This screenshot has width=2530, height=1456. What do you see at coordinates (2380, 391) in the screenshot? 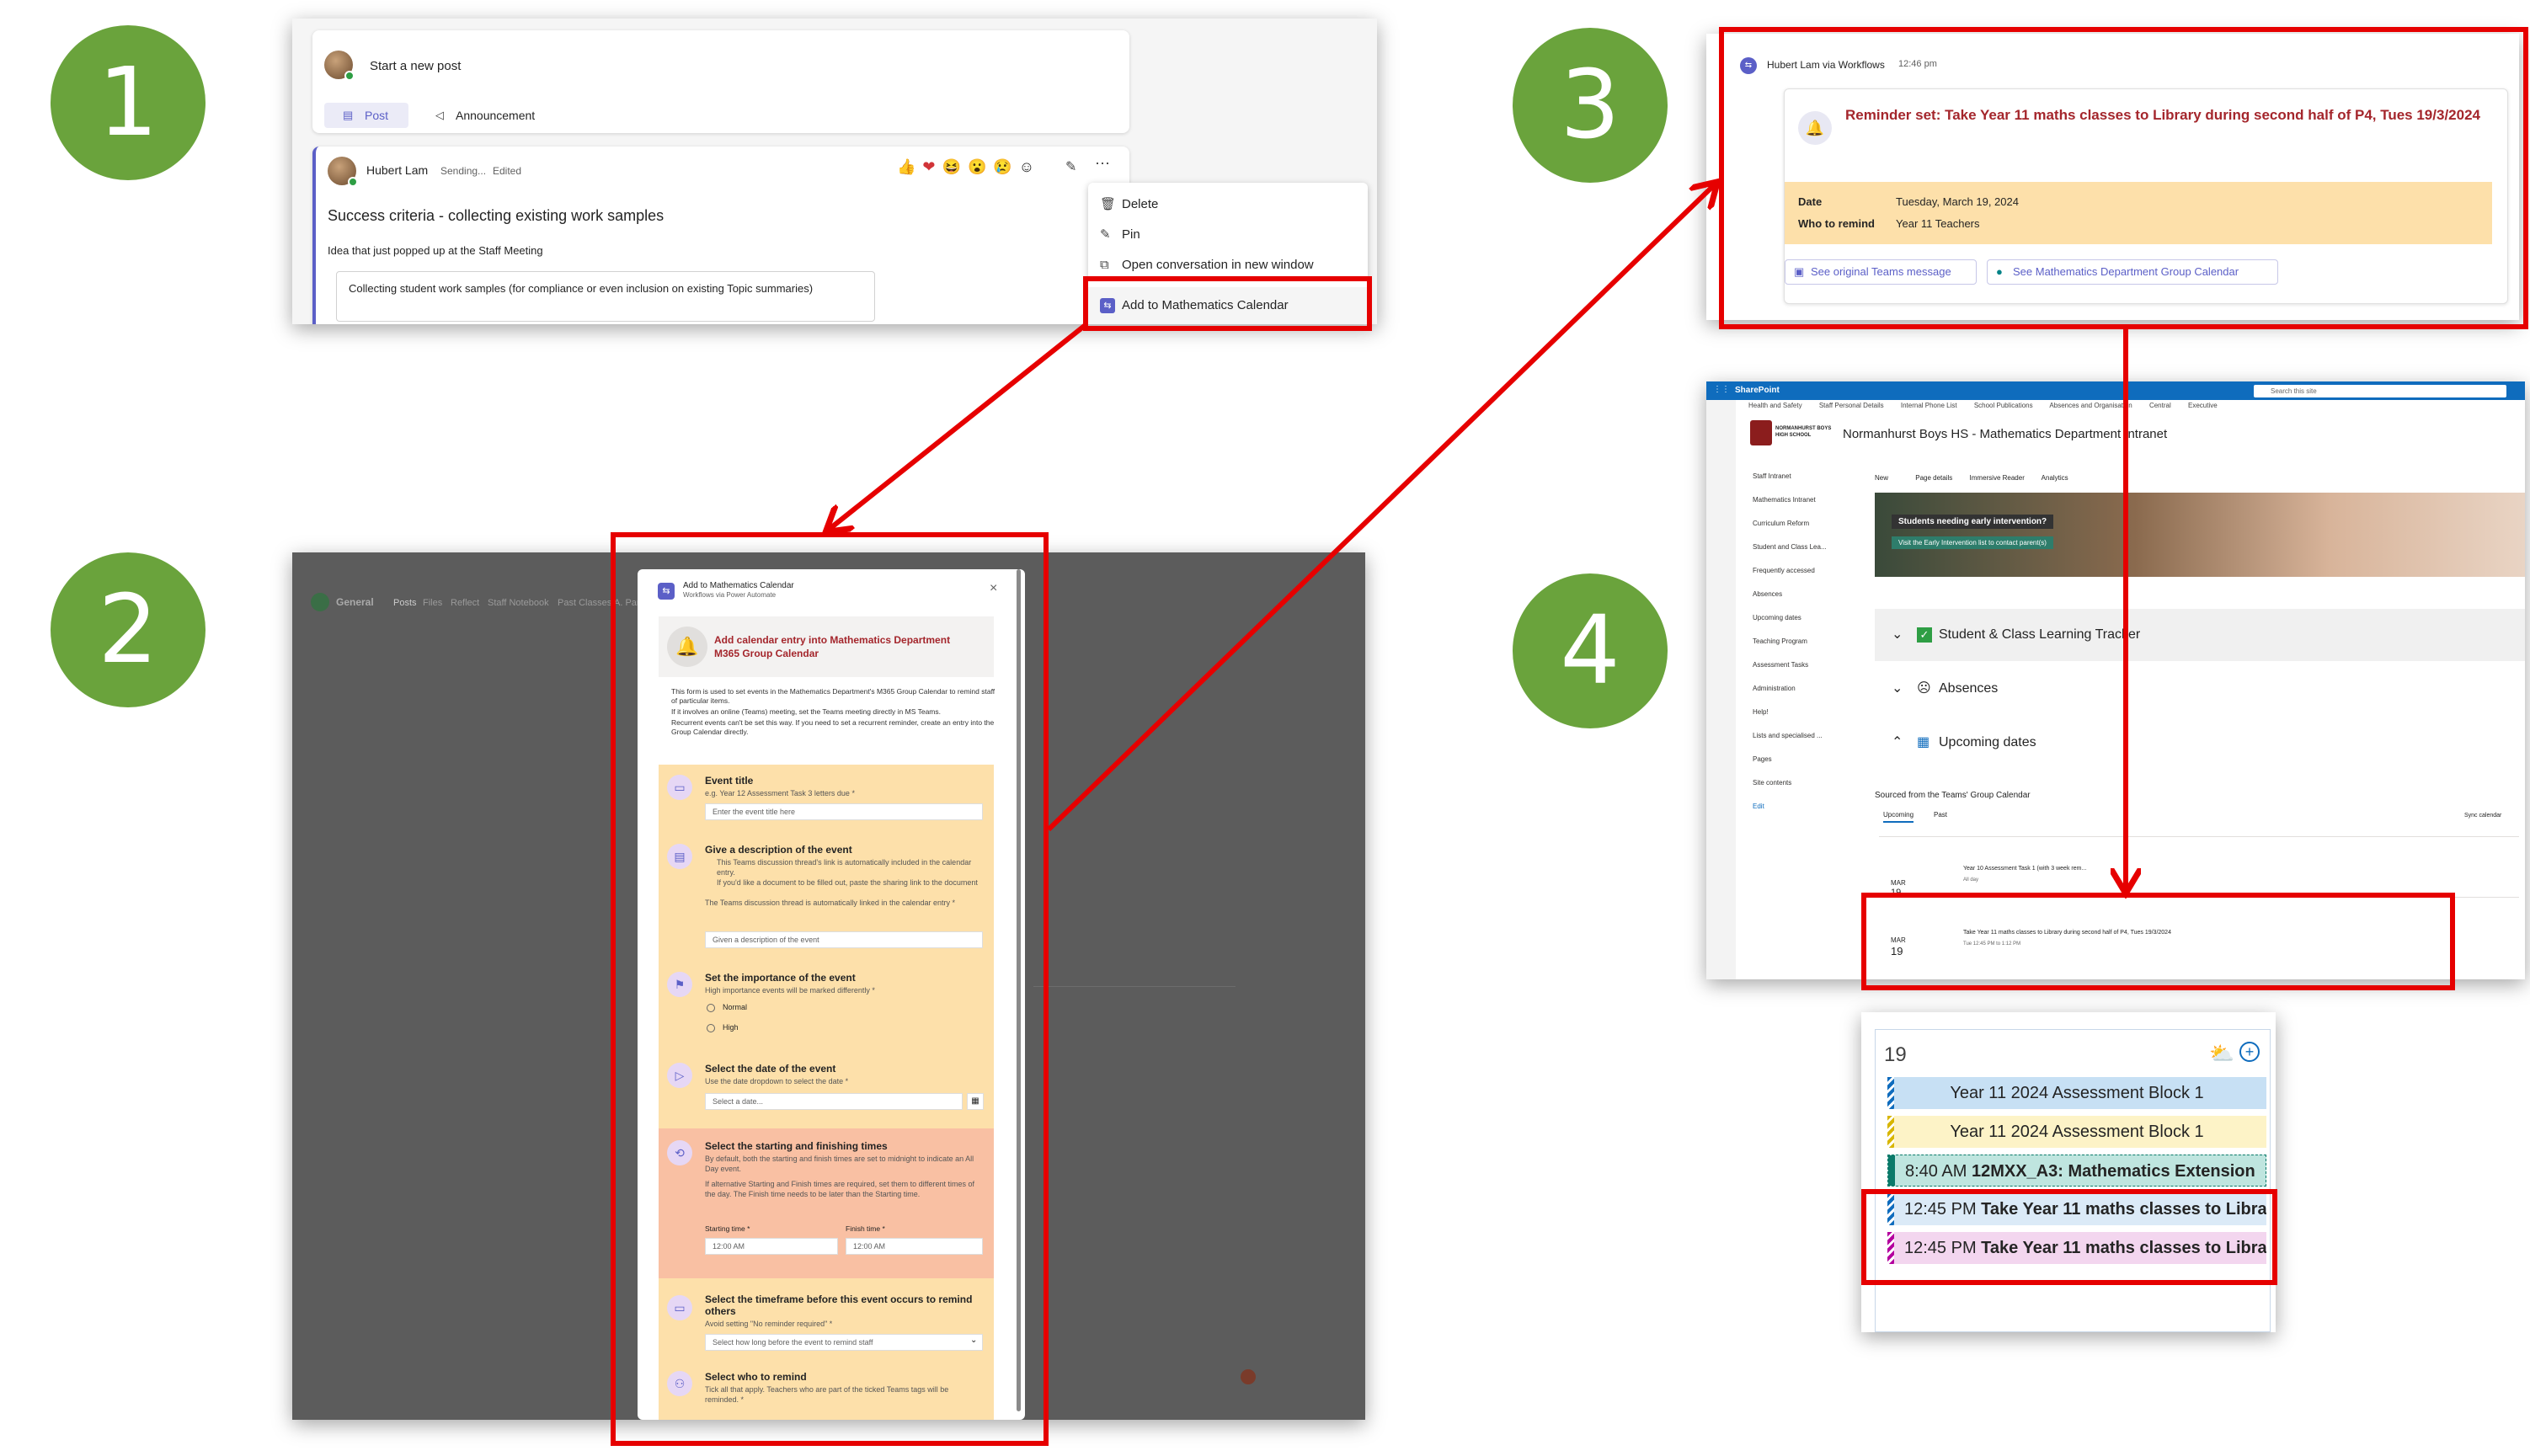
I see `site-search: Search this site` at bounding box center [2380, 391].